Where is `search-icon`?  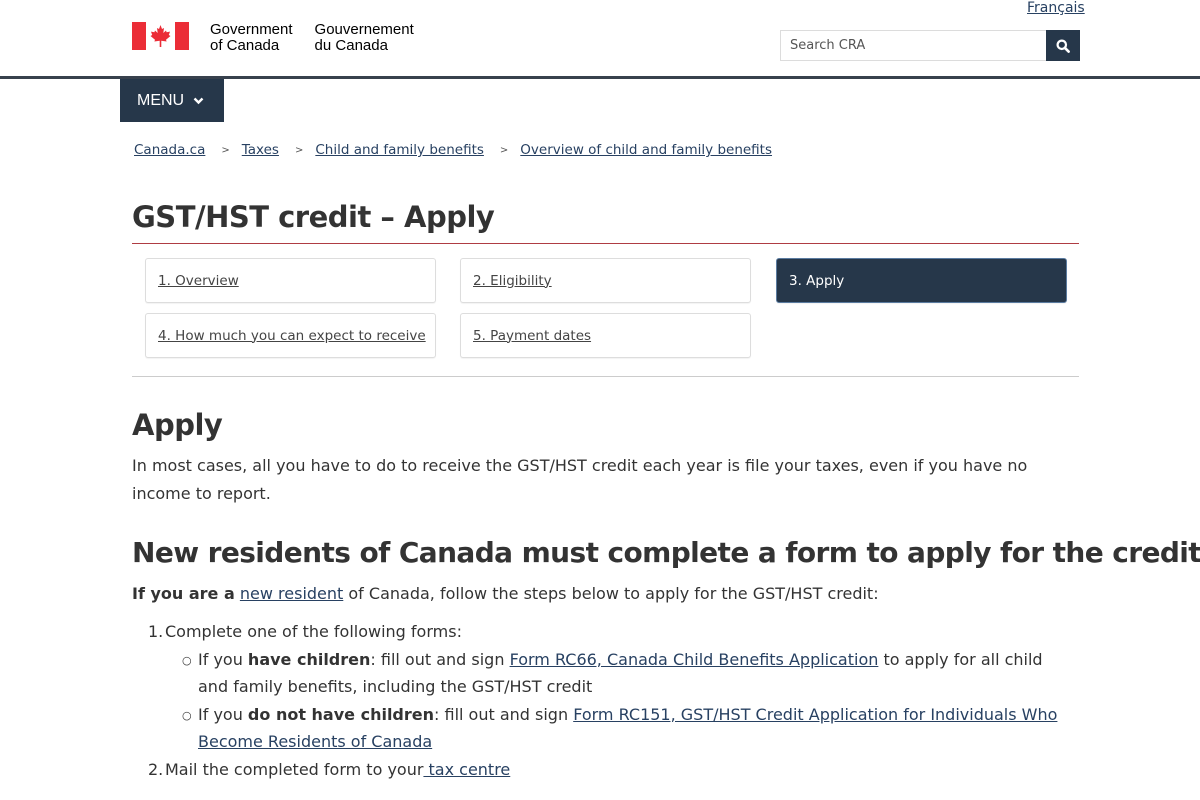 search-icon is located at coordinates (1063, 46).